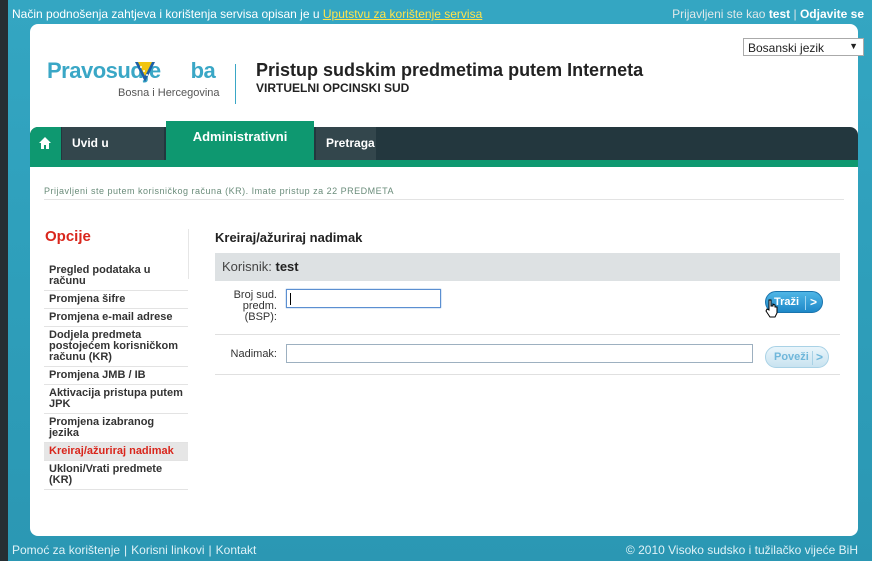 Image resolution: width=872 pixels, height=561 pixels. What do you see at coordinates (116, 300) in the screenshot?
I see `sidebar-item-promjena-sifre: Promjena šifre` at bounding box center [116, 300].